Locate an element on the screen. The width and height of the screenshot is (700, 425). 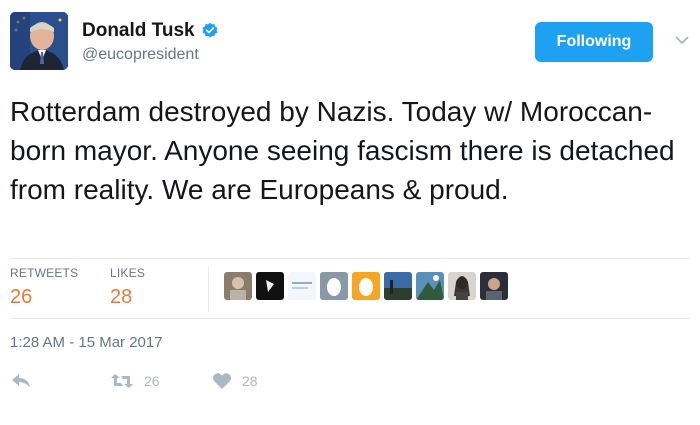
liker-avatars is located at coordinates (366, 286).